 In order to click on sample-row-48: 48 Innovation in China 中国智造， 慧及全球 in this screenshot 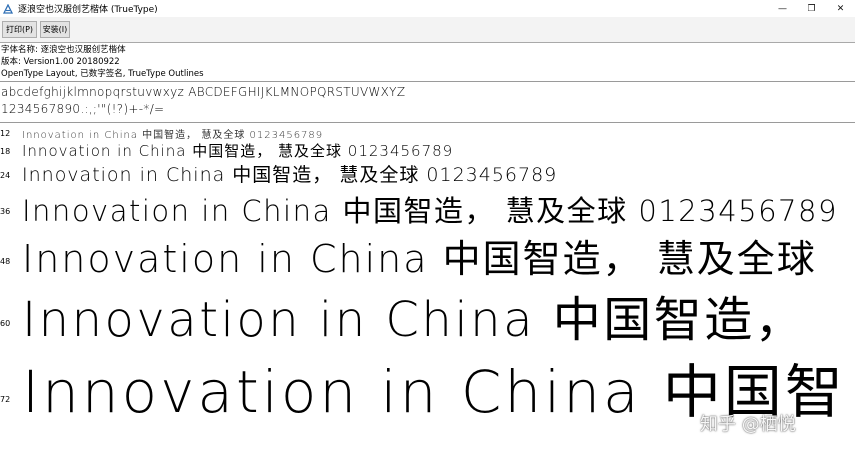, I will do `click(427, 254)`.